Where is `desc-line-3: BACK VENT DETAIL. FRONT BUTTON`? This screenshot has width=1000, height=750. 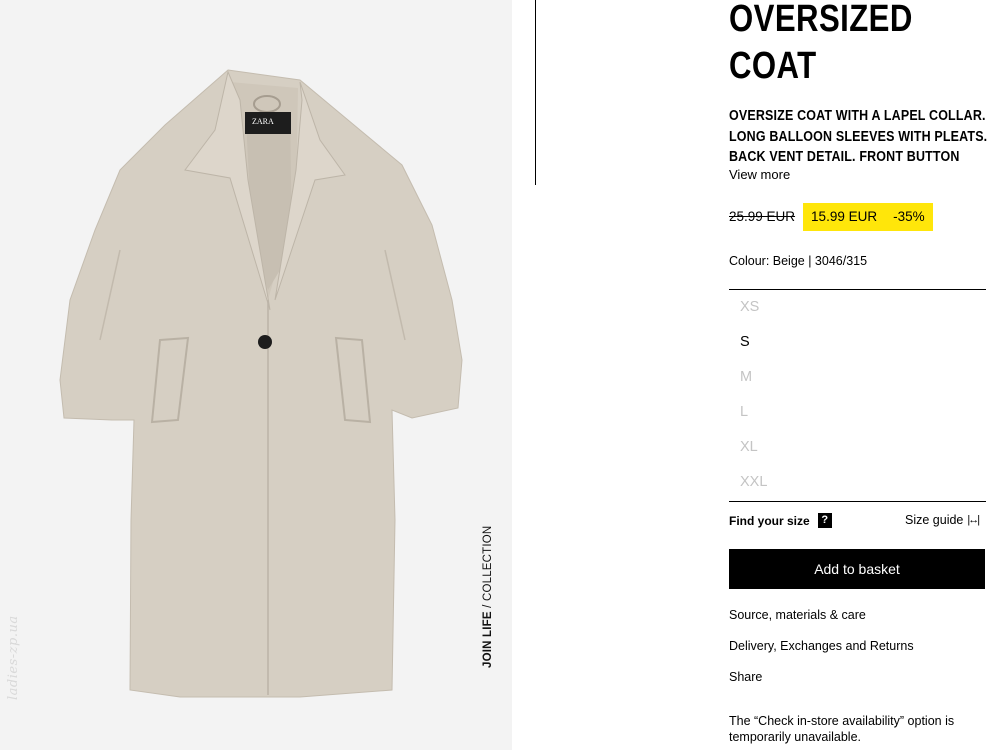 desc-line-3: BACK VENT DETAIL. FRONT BUTTON is located at coordinates (844, 157).